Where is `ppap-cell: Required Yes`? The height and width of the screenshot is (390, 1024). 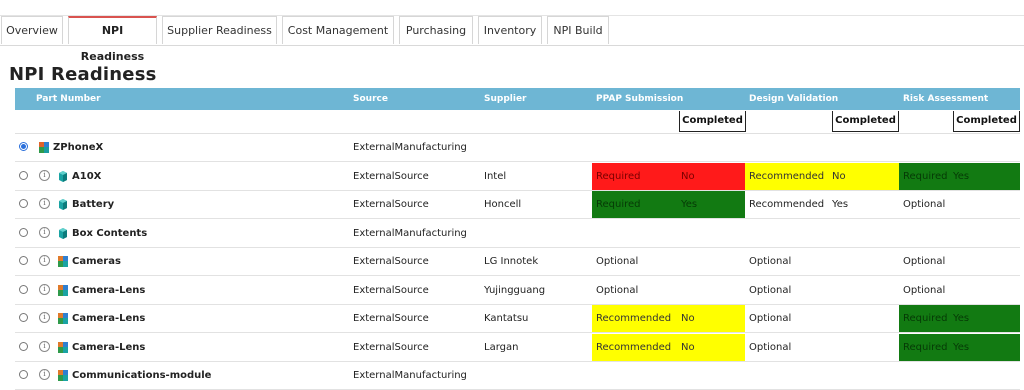
ppap-cell: Required Yes is located at coordinates (668, 204).